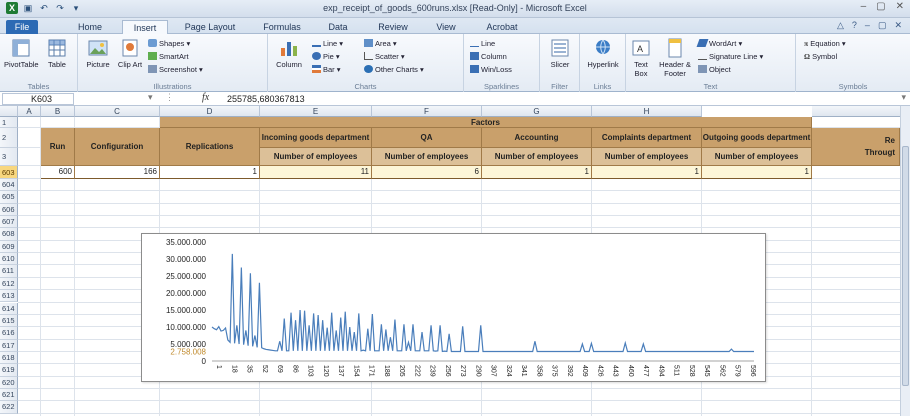  What do you see at coordinates (289, 53) in the screenshot?
I see `column-chart-button: Column` at bounding box center [289, 53].